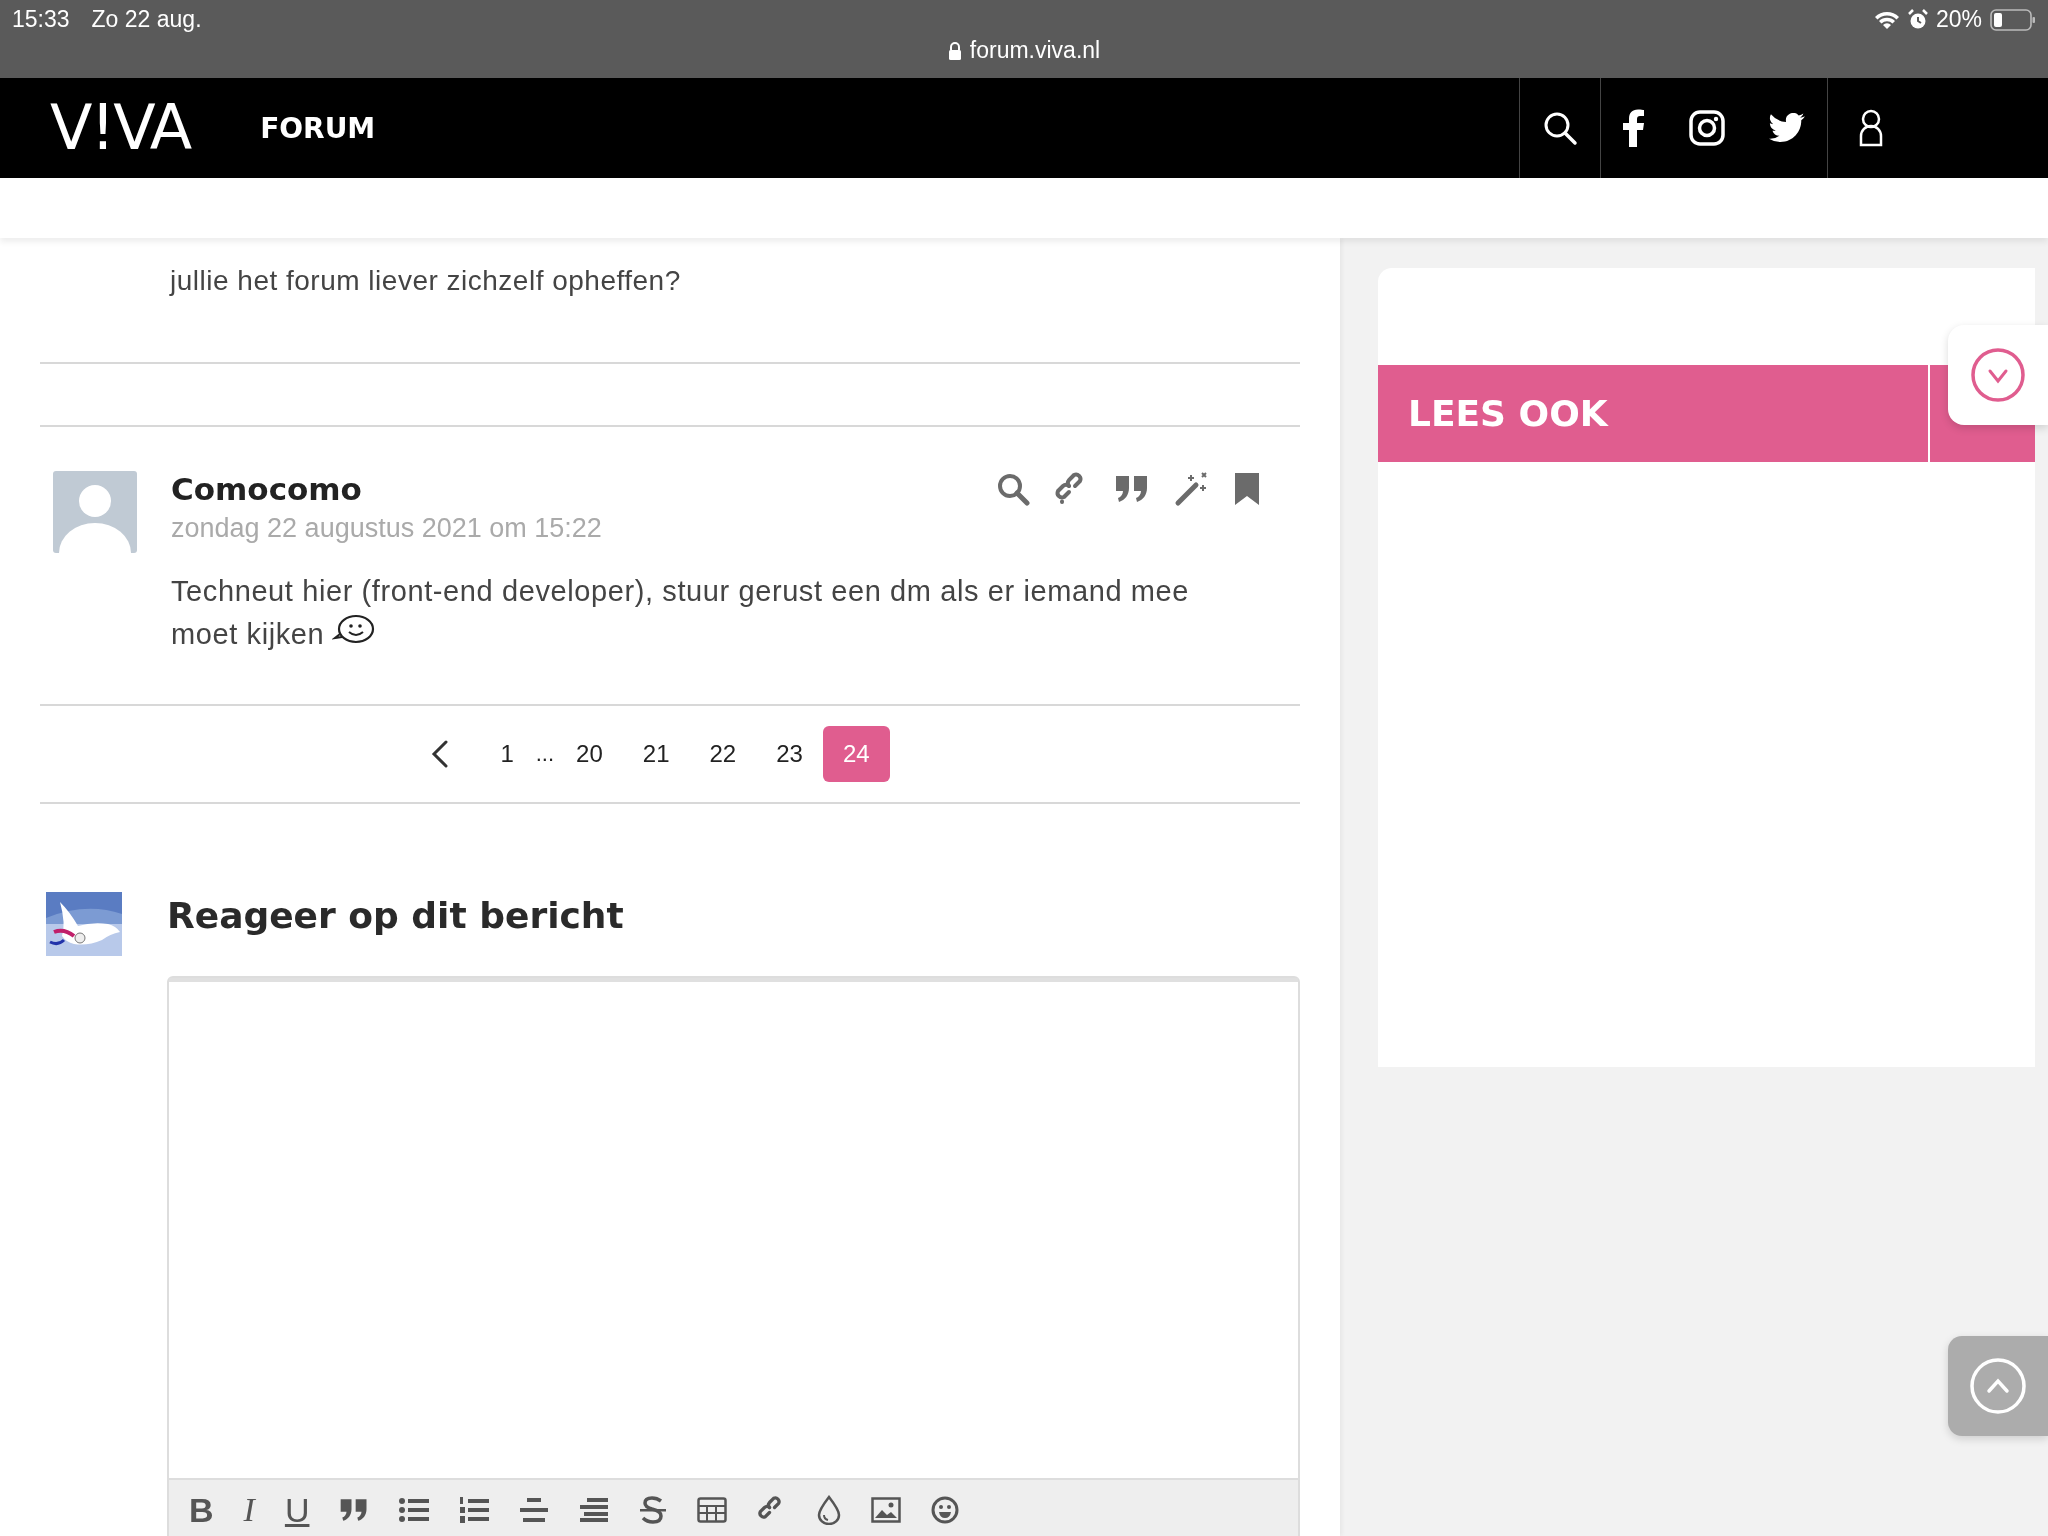 Image resolution: width=2048 pixels, height=1536 pixels. I want to click on reply-heading: Reageer op dit bericht, so click(396, 916).